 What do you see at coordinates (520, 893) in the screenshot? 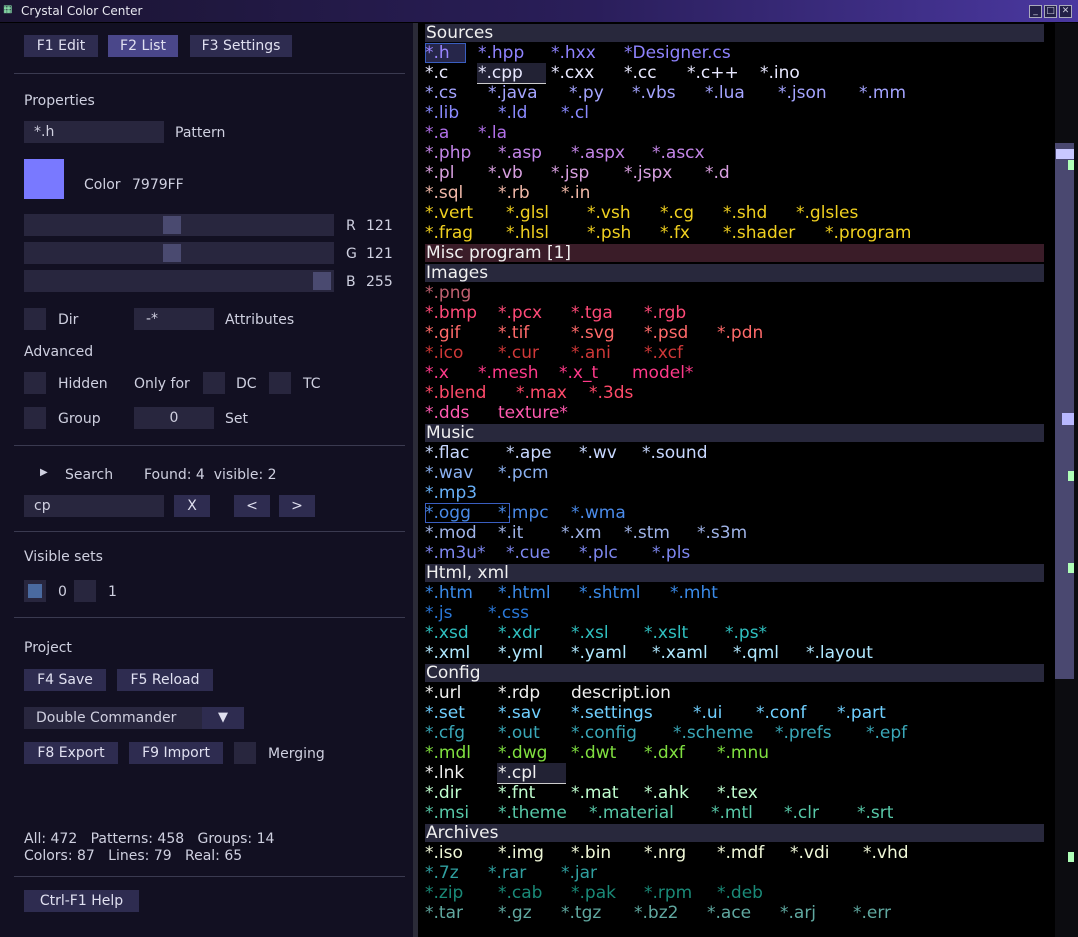
I see `pattern-token: *.cab` at bounding box center [520, 893].